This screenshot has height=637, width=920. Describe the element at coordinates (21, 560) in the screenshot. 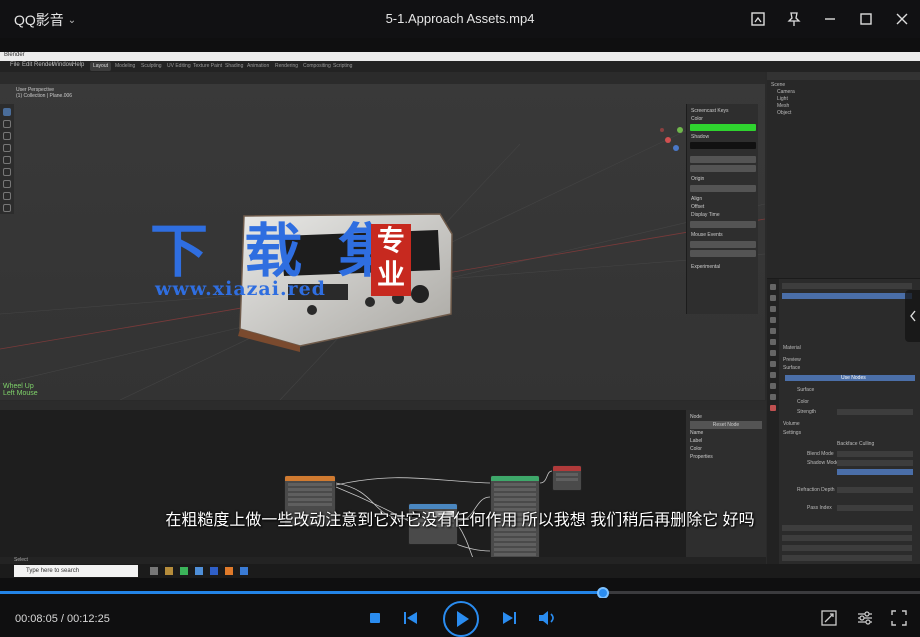

I see `status-left: Select` at that location.